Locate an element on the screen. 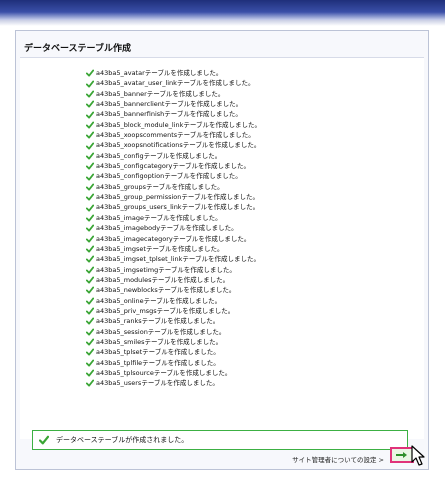 Image resolution: width=445 pixels, height=483 pixels. list-item: a43ba5_ranksテーブルを作成しました。 is located at coordinates (173, 321).